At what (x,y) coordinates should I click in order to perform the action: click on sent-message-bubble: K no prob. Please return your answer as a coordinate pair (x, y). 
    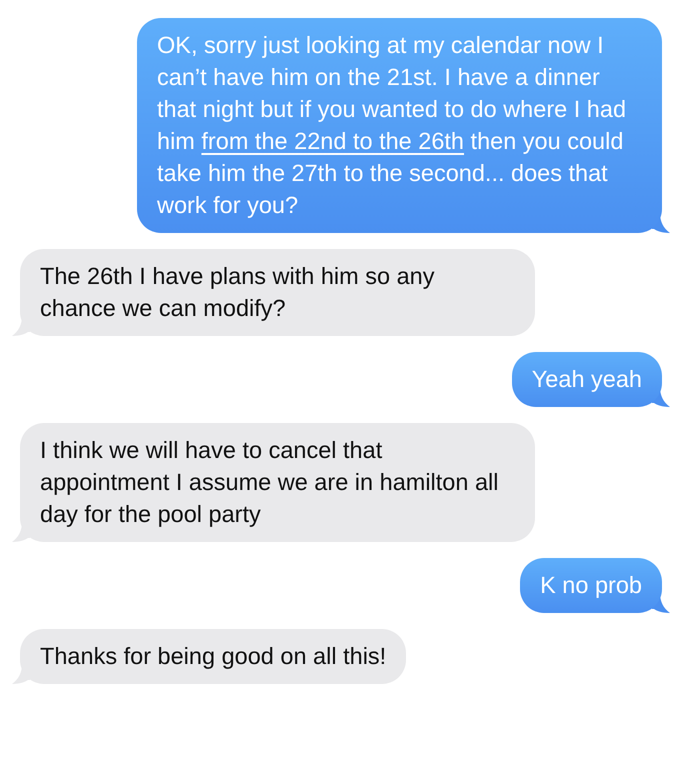
    Looking at the image, I should click on (591, 585).